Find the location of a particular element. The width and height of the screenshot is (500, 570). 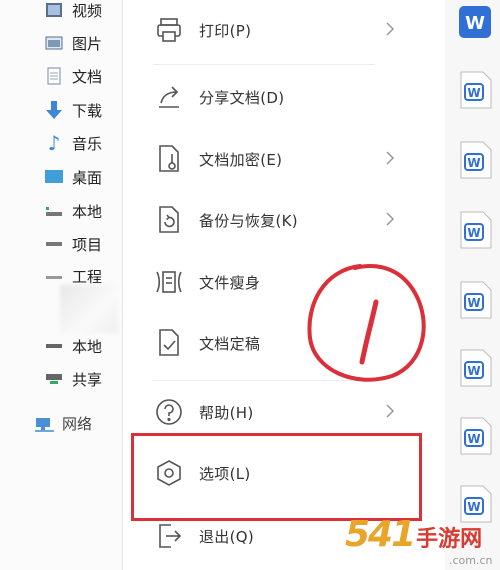

sidebar-item-network: 网络 is located at coordinates (63, 423).